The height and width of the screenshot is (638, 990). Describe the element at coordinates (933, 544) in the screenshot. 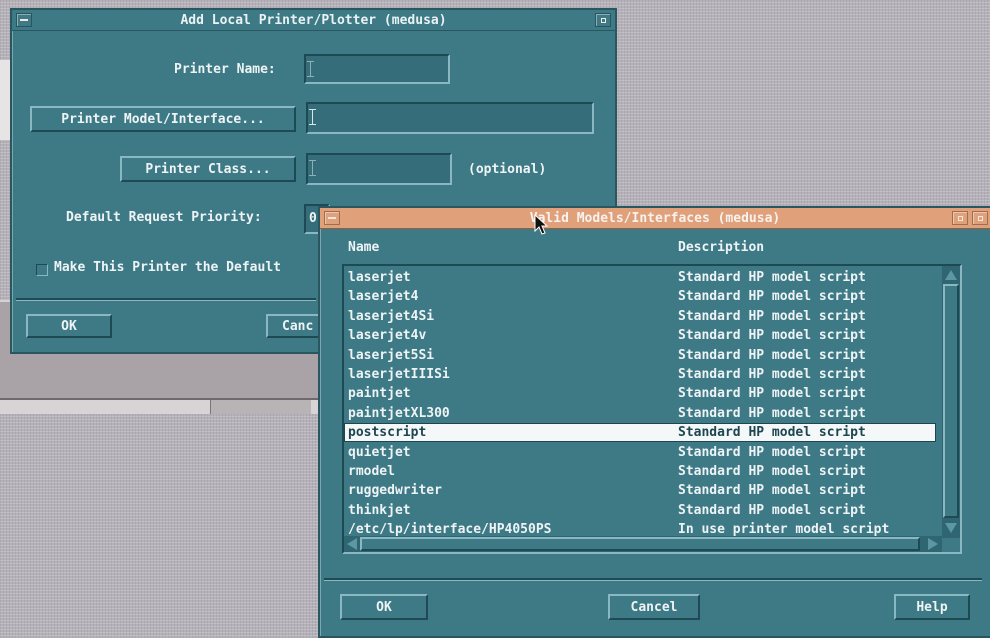

I see `scroll-right-arrow-icon` at that location.